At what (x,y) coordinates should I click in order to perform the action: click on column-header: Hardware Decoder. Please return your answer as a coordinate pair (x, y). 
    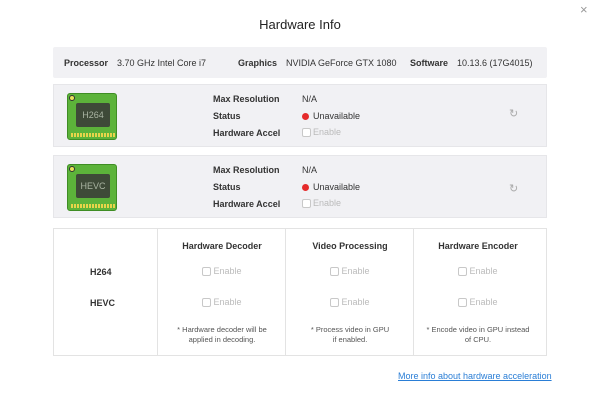
    Looking at the image, I should click on (222, 246).